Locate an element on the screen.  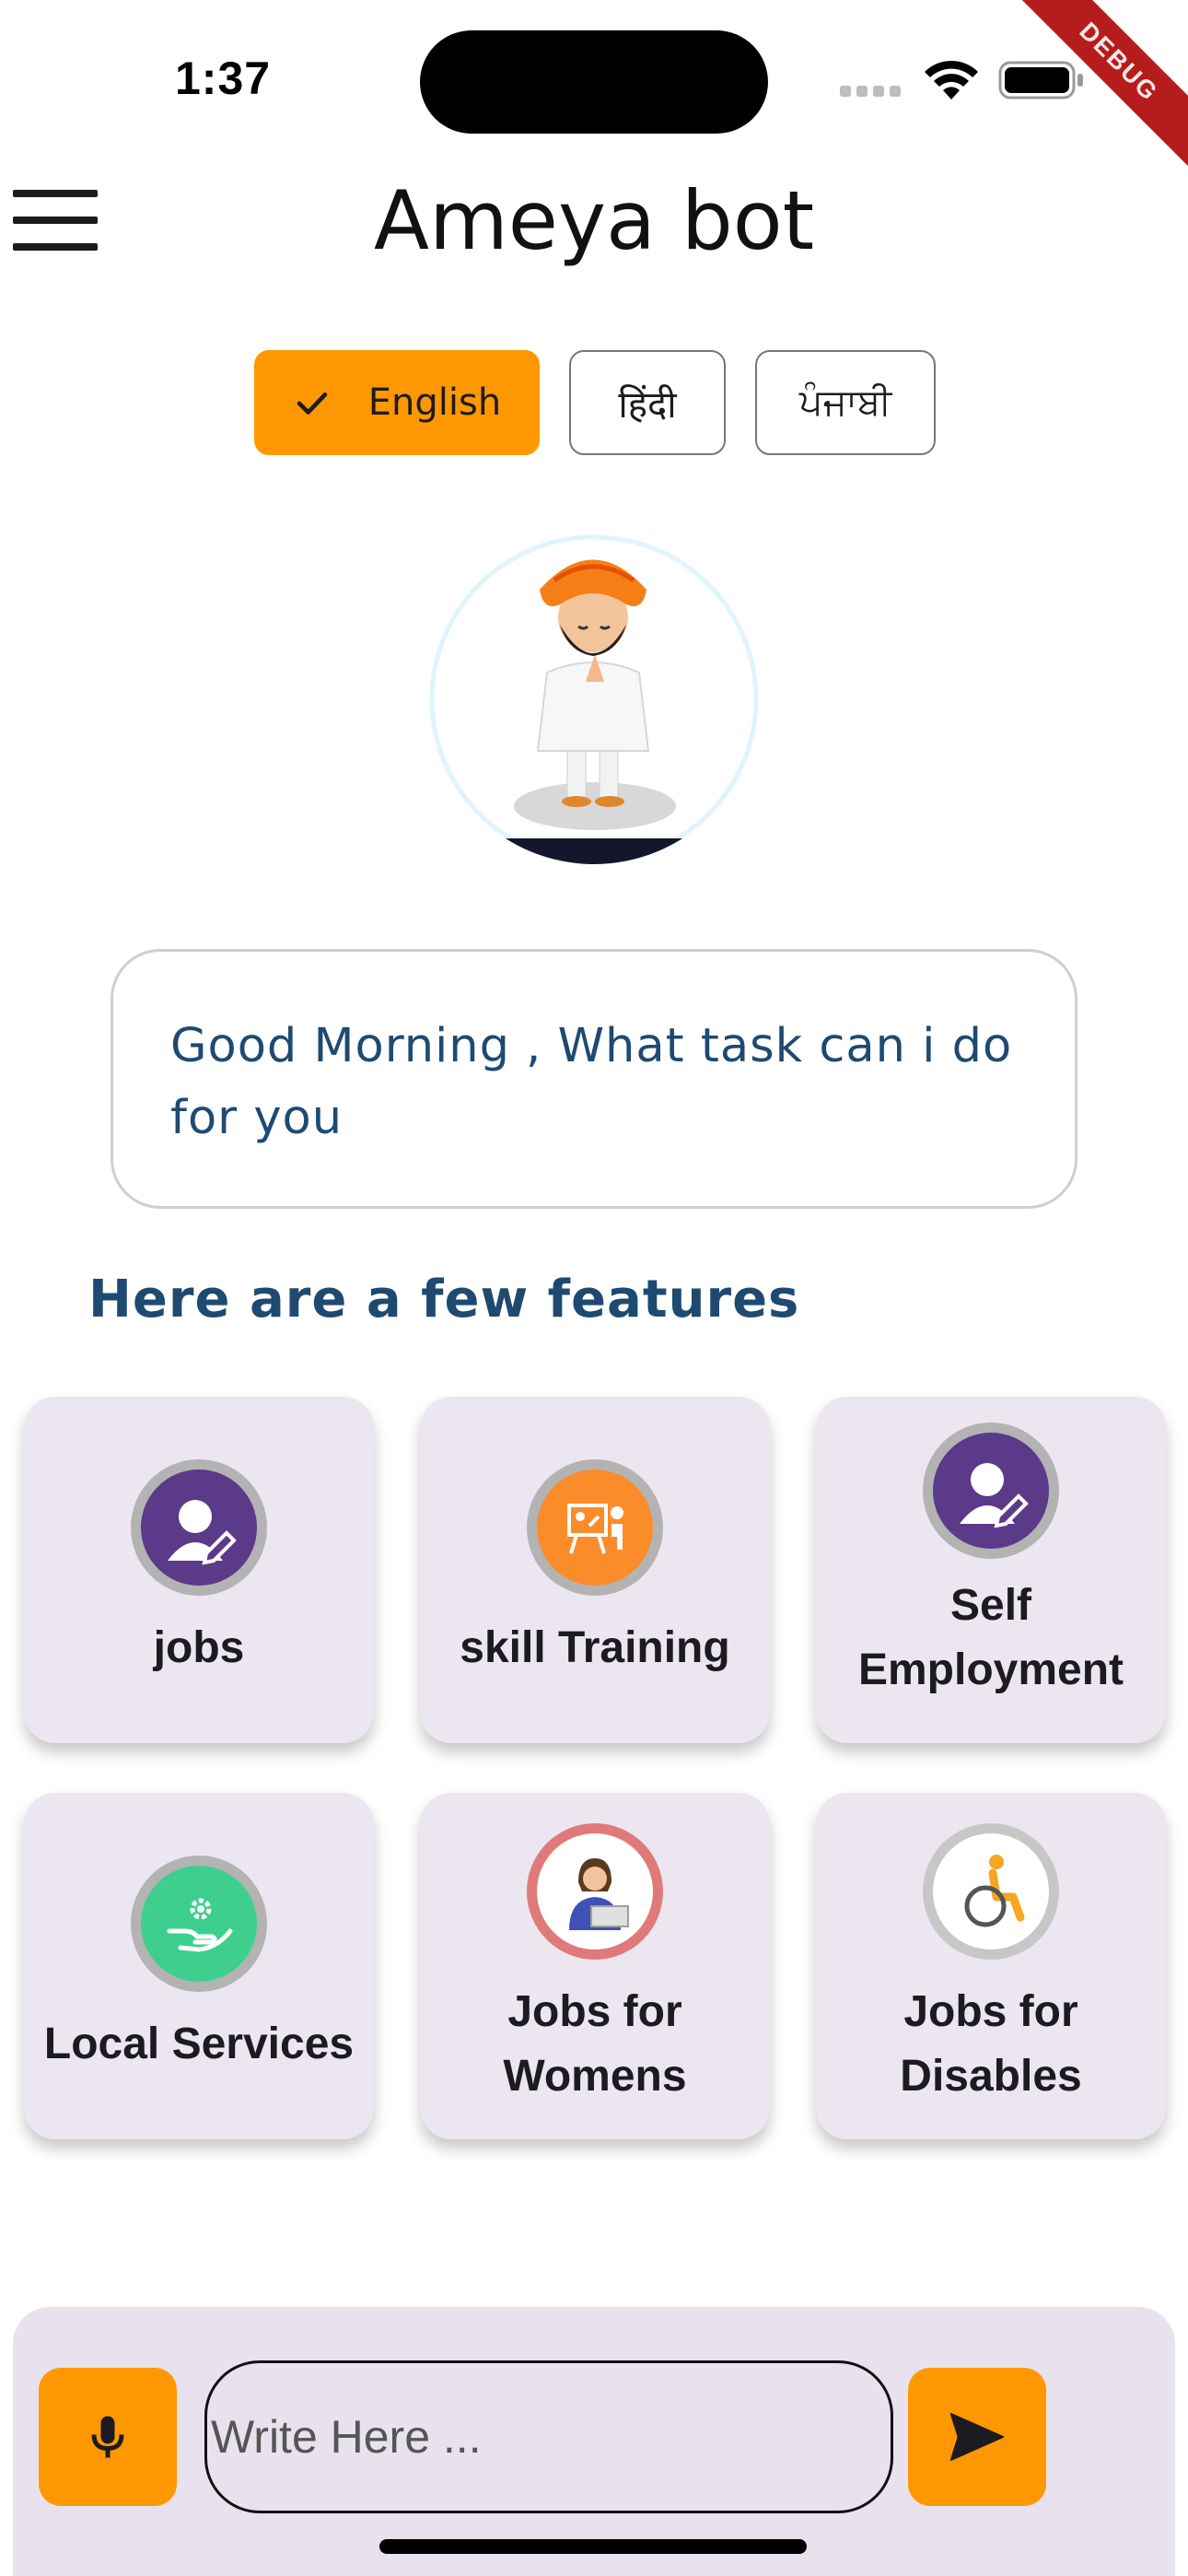
send-button is located at coordinates (977, 2437).